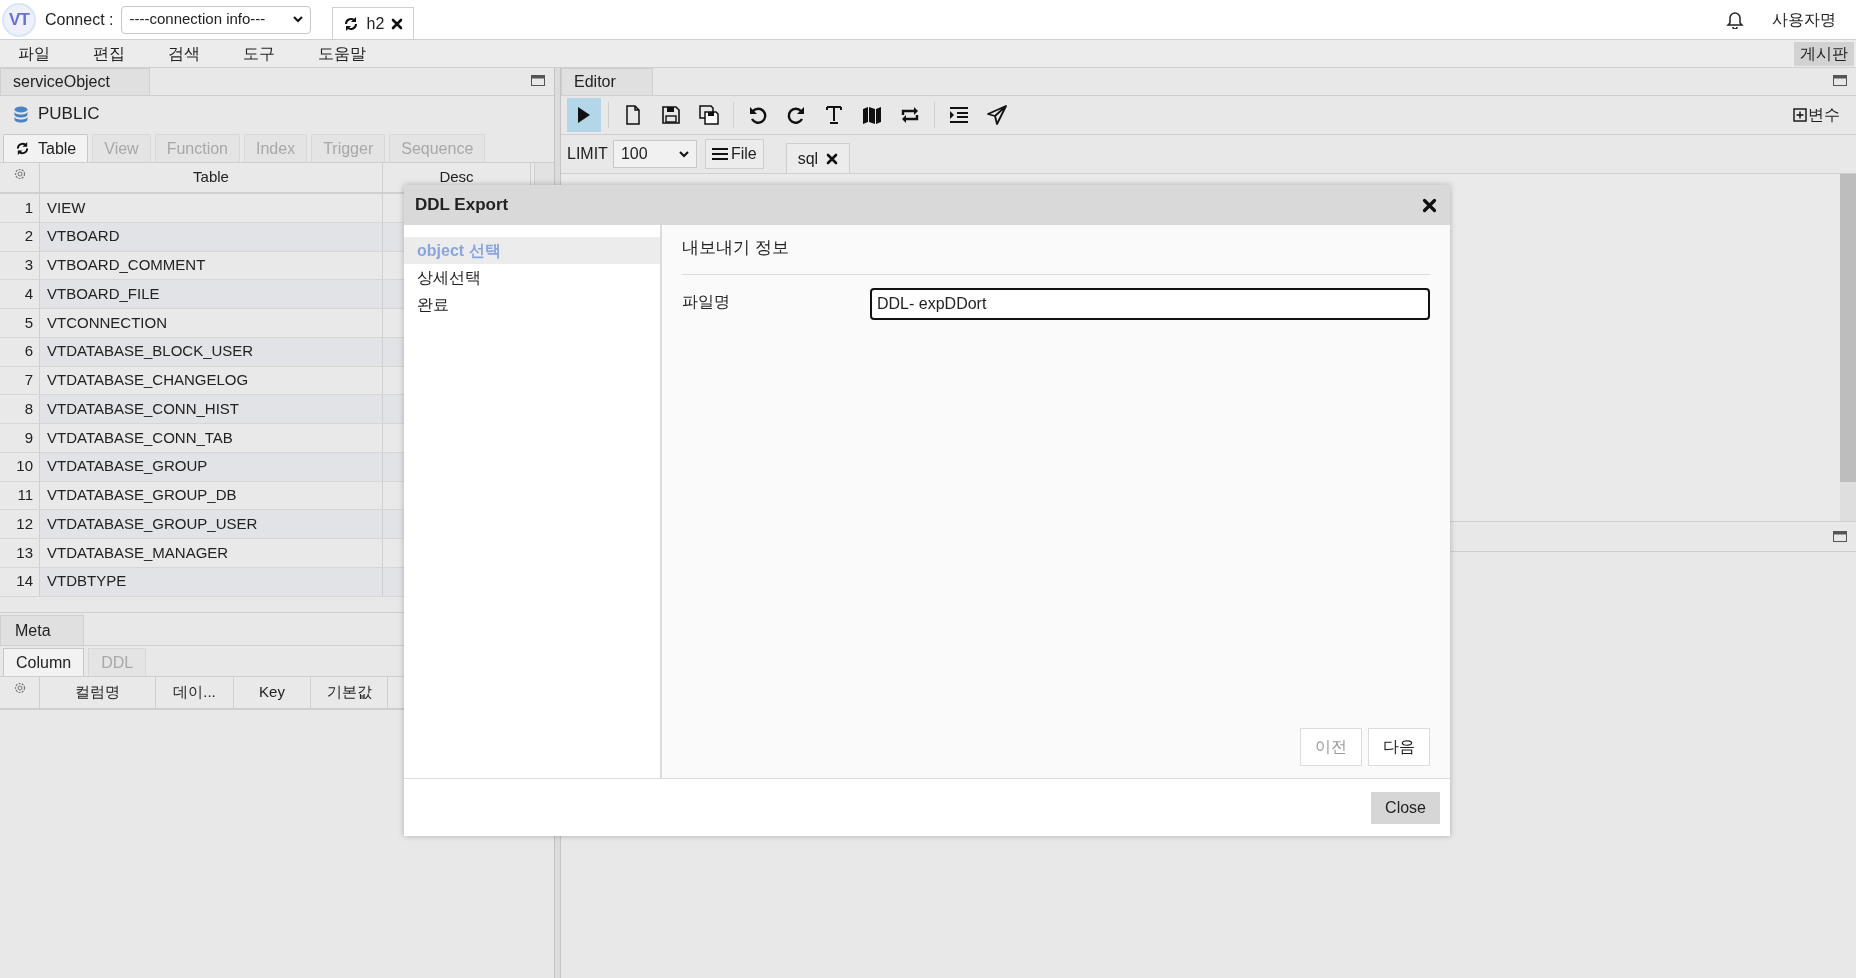 The width and height of the screenshot is (1856, 978). I want to click on panel-tab: Editor, so click(607, 81).